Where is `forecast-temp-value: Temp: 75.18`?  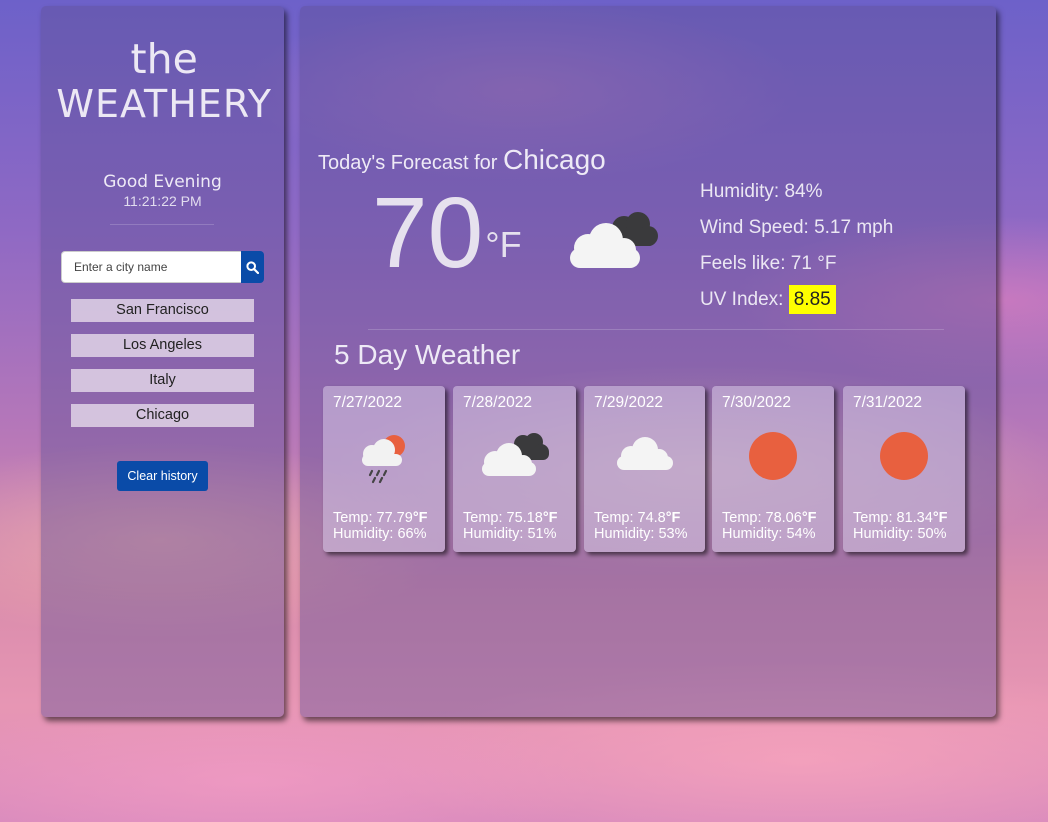
forecast-temp-value: Temp: 75.18 is located at coordinates (503, 518).